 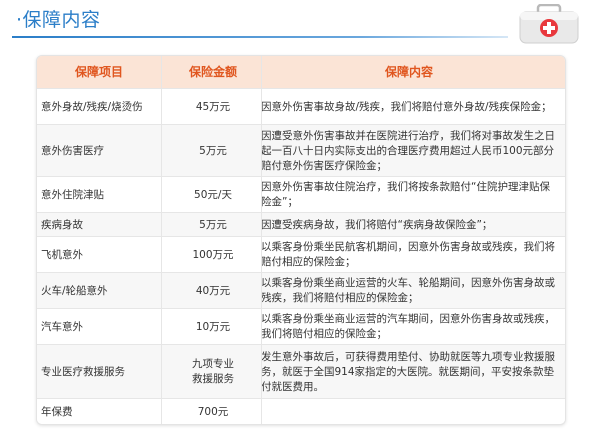 What do you see at coordinates (301, 72) in the screenshot?
I see `table-header-row: 保障项目 保险金额 保障内容` at bounding box center [301, 72].